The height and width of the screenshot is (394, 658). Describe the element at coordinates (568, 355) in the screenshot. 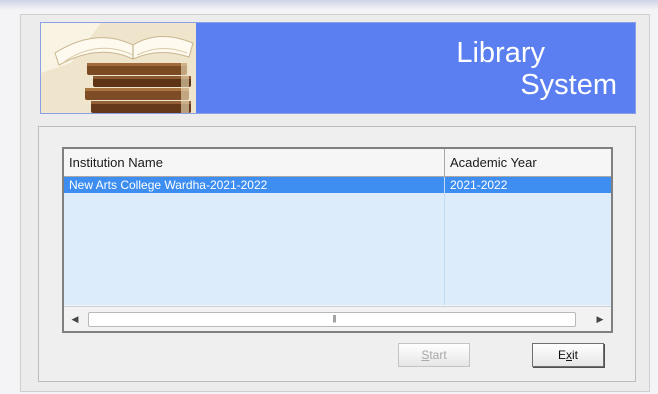

I see `exit-button: Exit` at that location.